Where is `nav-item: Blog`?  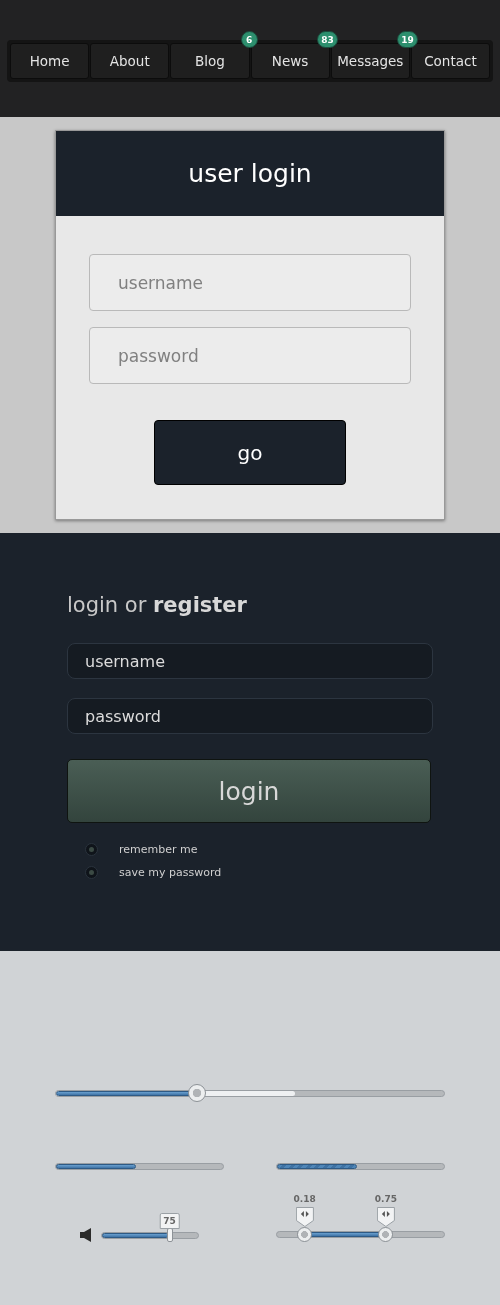
nav-item: Blog is located at coordinates (210, 61).